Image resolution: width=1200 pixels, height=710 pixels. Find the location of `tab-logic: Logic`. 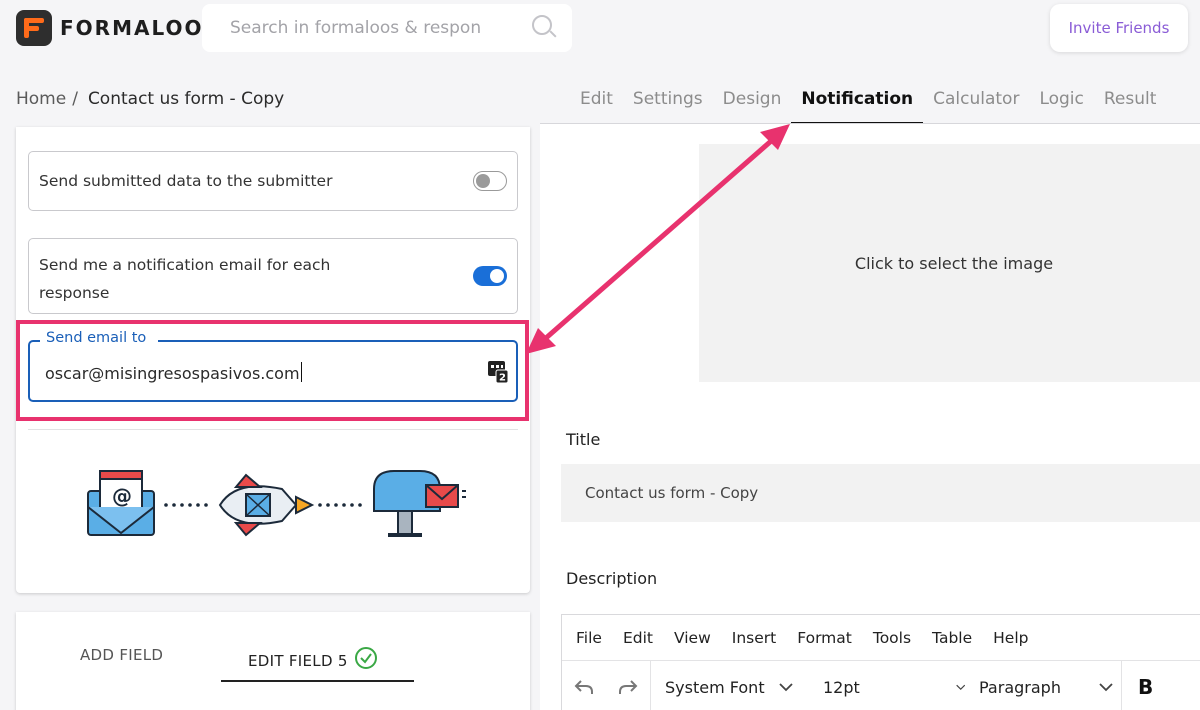

tab-logic: Logic is located at coordinates (1061, 105).